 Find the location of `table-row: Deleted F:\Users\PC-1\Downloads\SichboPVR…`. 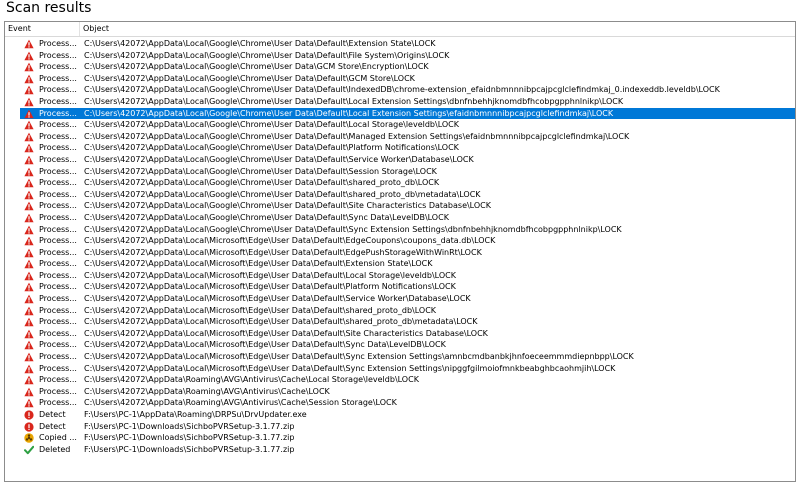

table-row: Deleted F:\Users\PC-1\Downloads\SichboPVR… is located at coordinates (400, 450).